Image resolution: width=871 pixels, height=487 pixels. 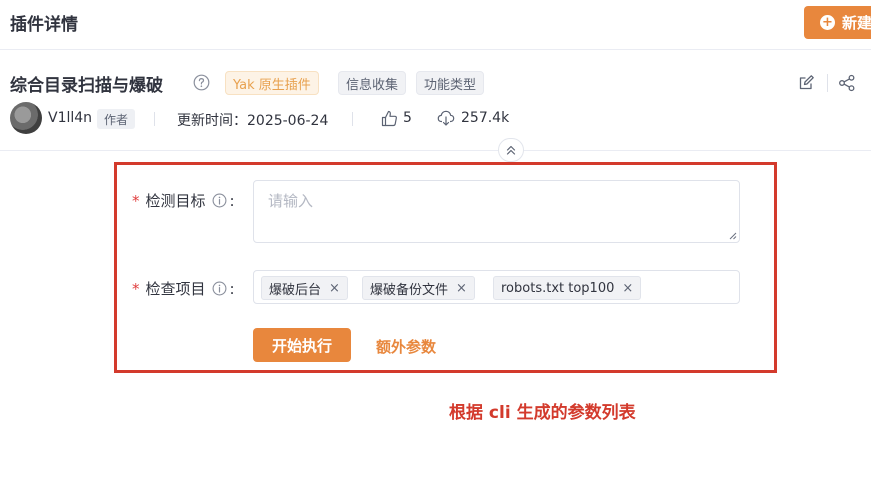 I want to click on help-icon, so click(x=201, y=82).